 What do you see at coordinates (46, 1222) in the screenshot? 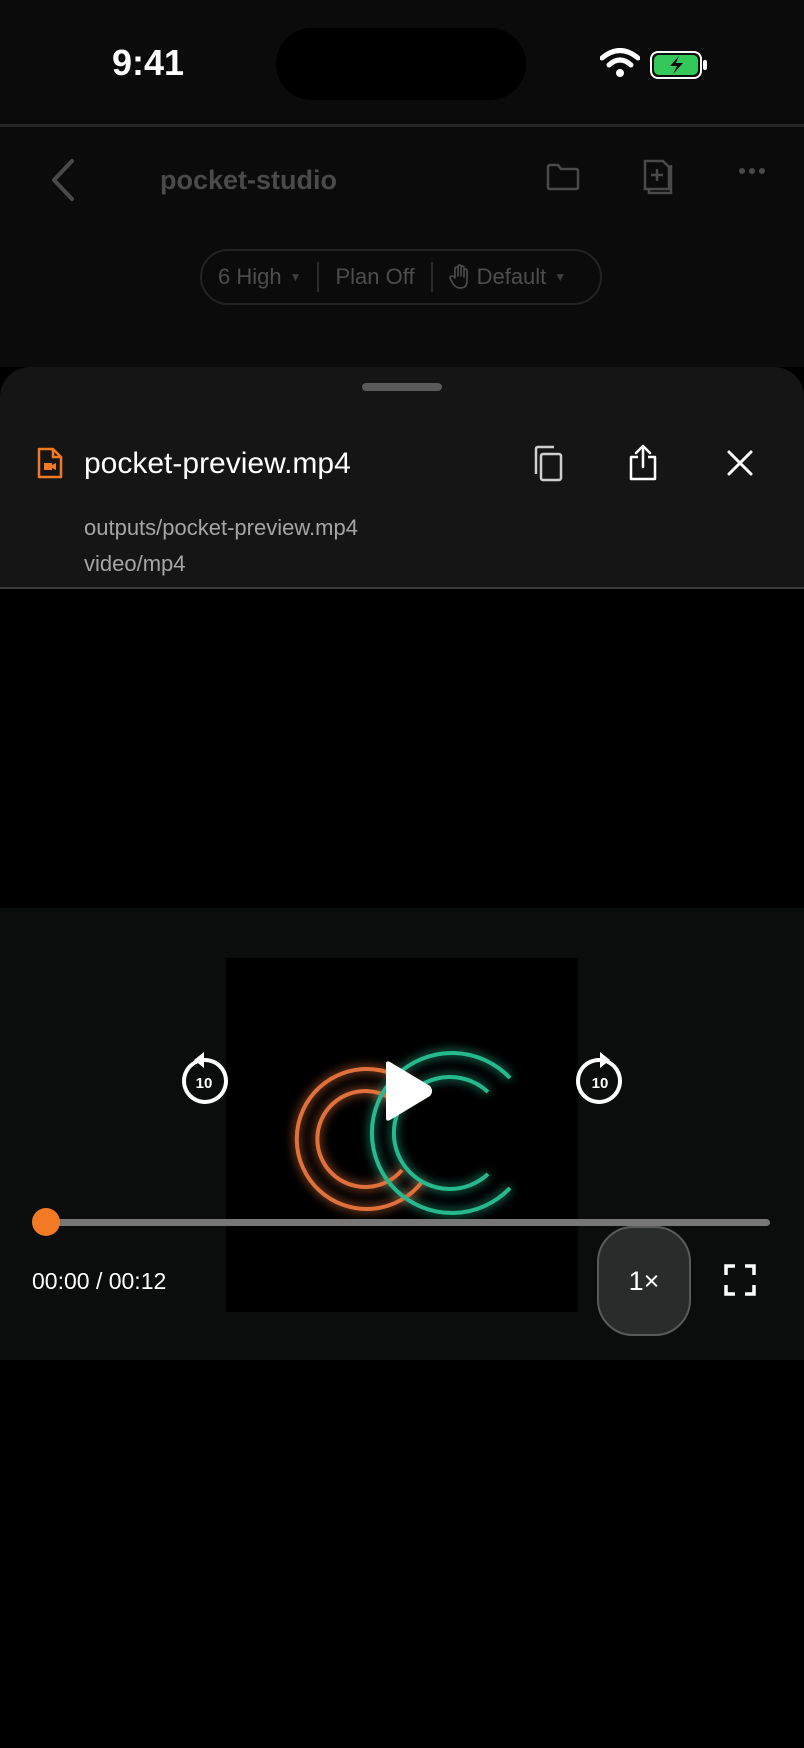
I see `seek-bar-handle` at bounding box center [46, 1222].